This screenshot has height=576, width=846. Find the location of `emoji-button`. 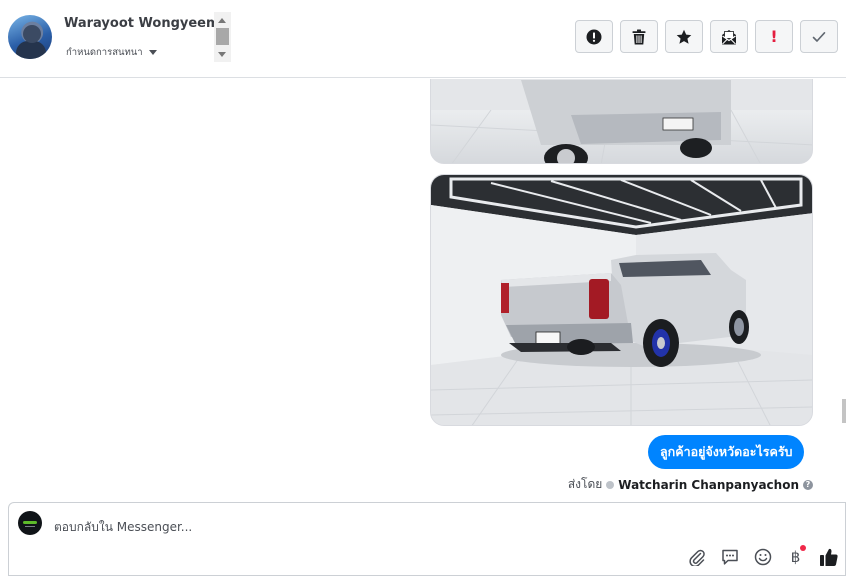

emoji-button is located at coordinates (762, 556).